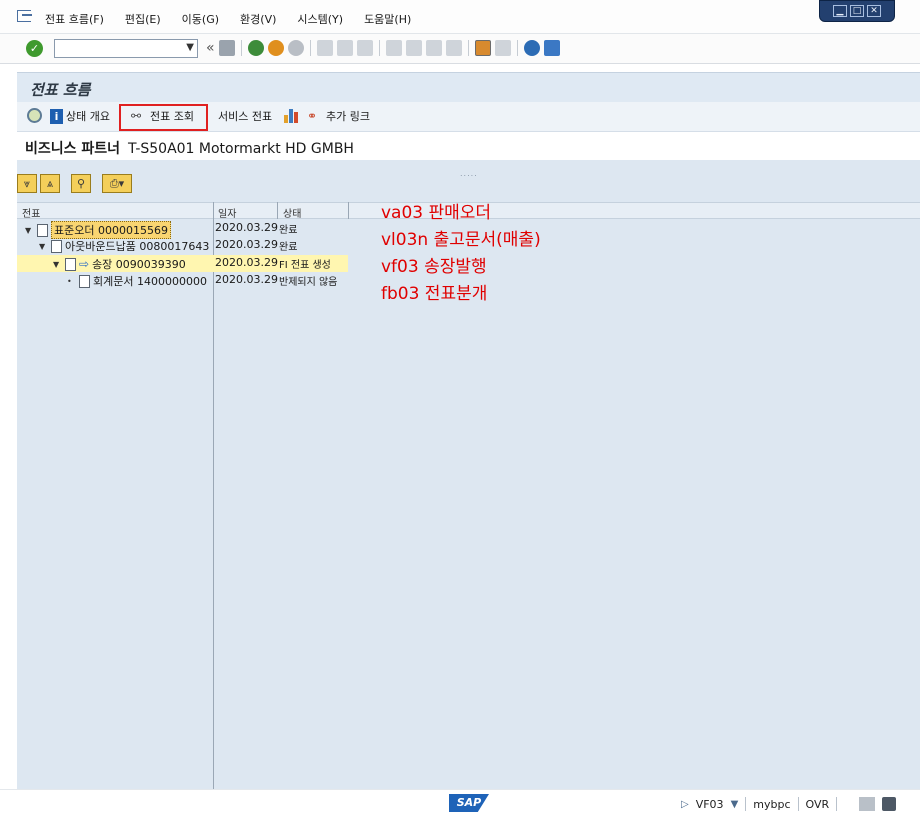  I want to click on annotation-line: vl03n 출고문서(매출), so click(461, 240).